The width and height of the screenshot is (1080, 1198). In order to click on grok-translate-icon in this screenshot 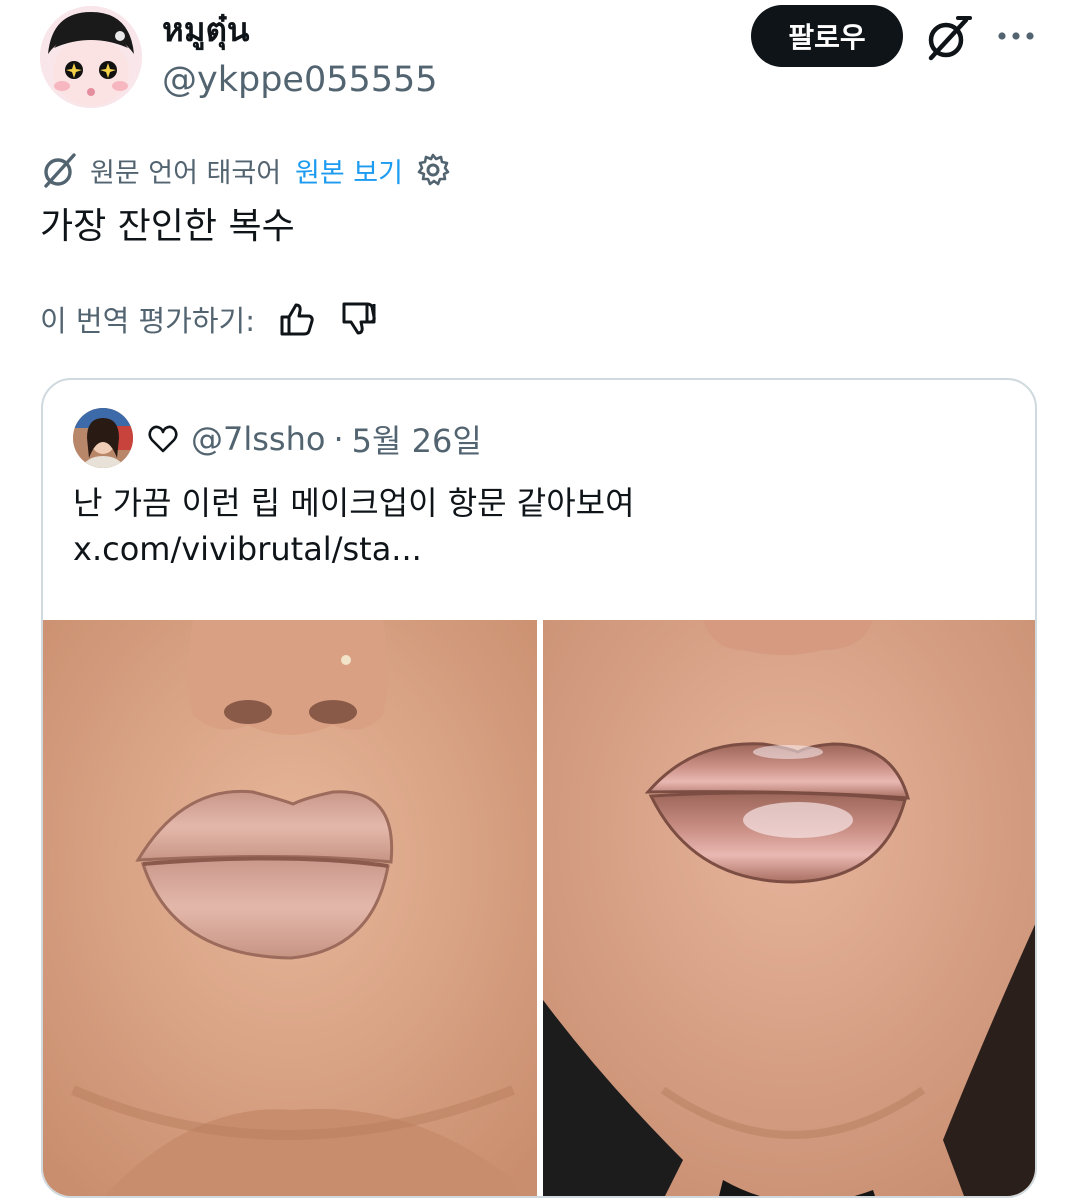, I will do `click(60, 170)`.